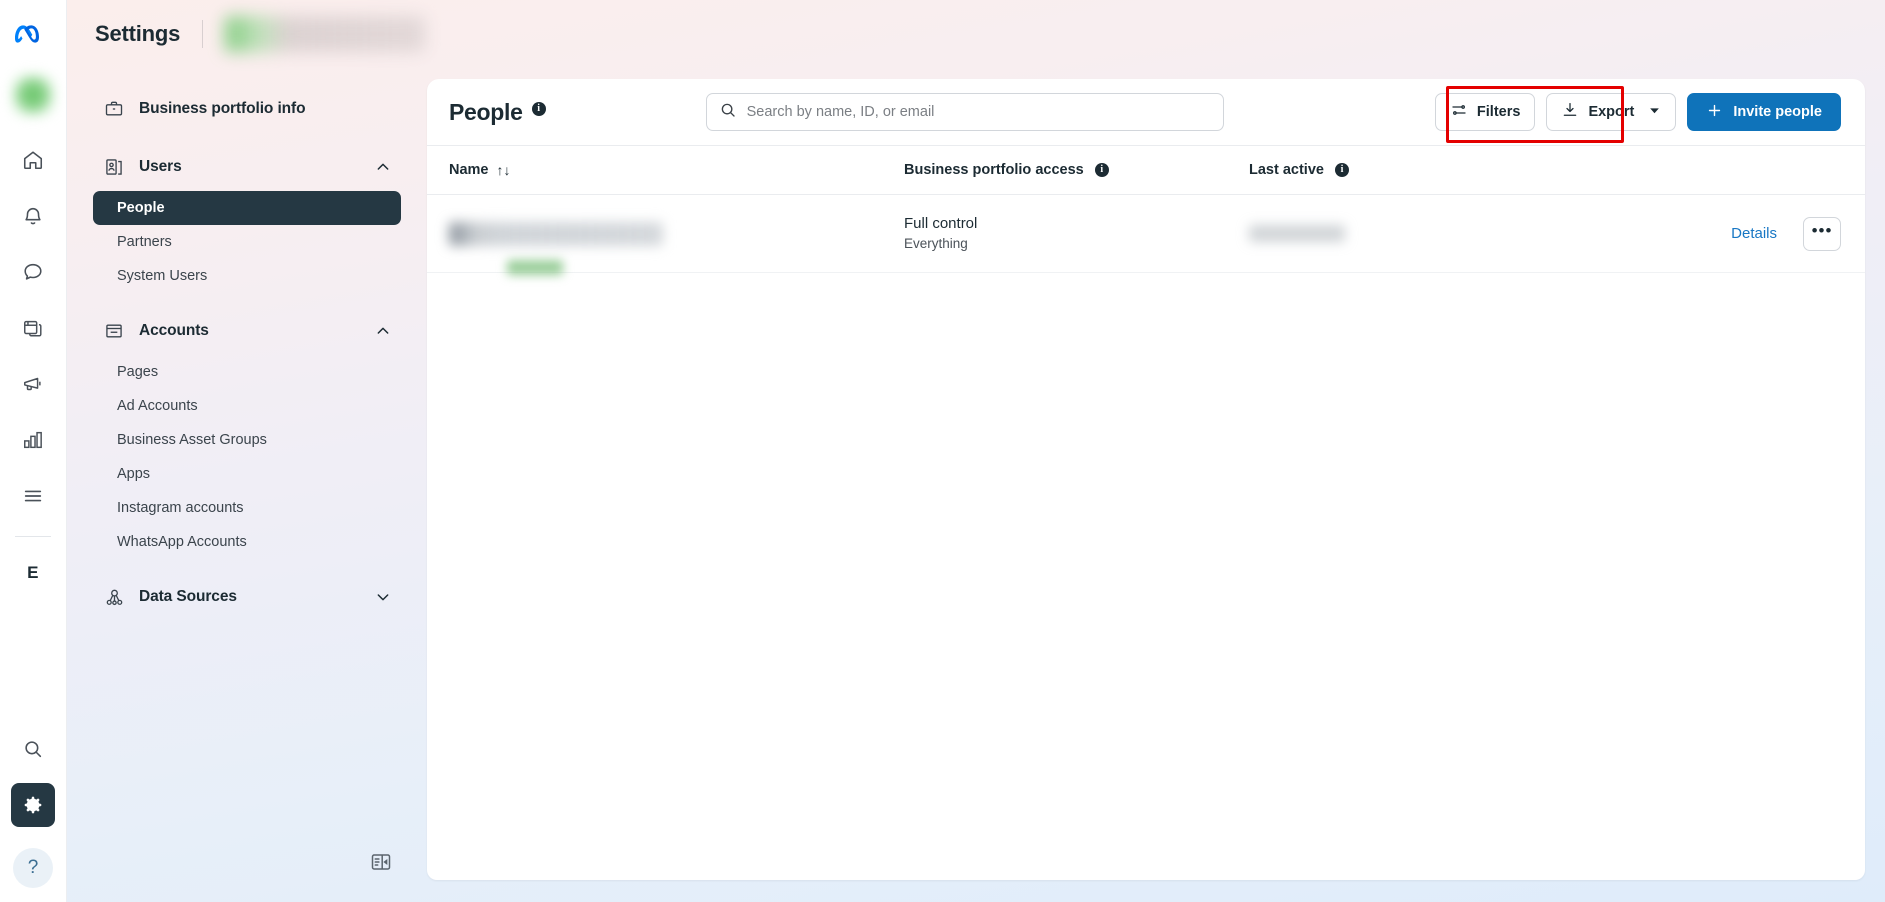  What do you see at coordinates (33, 440) in the screenshot?
I see `bar-chart-icon` at bounding box center [33, 440].